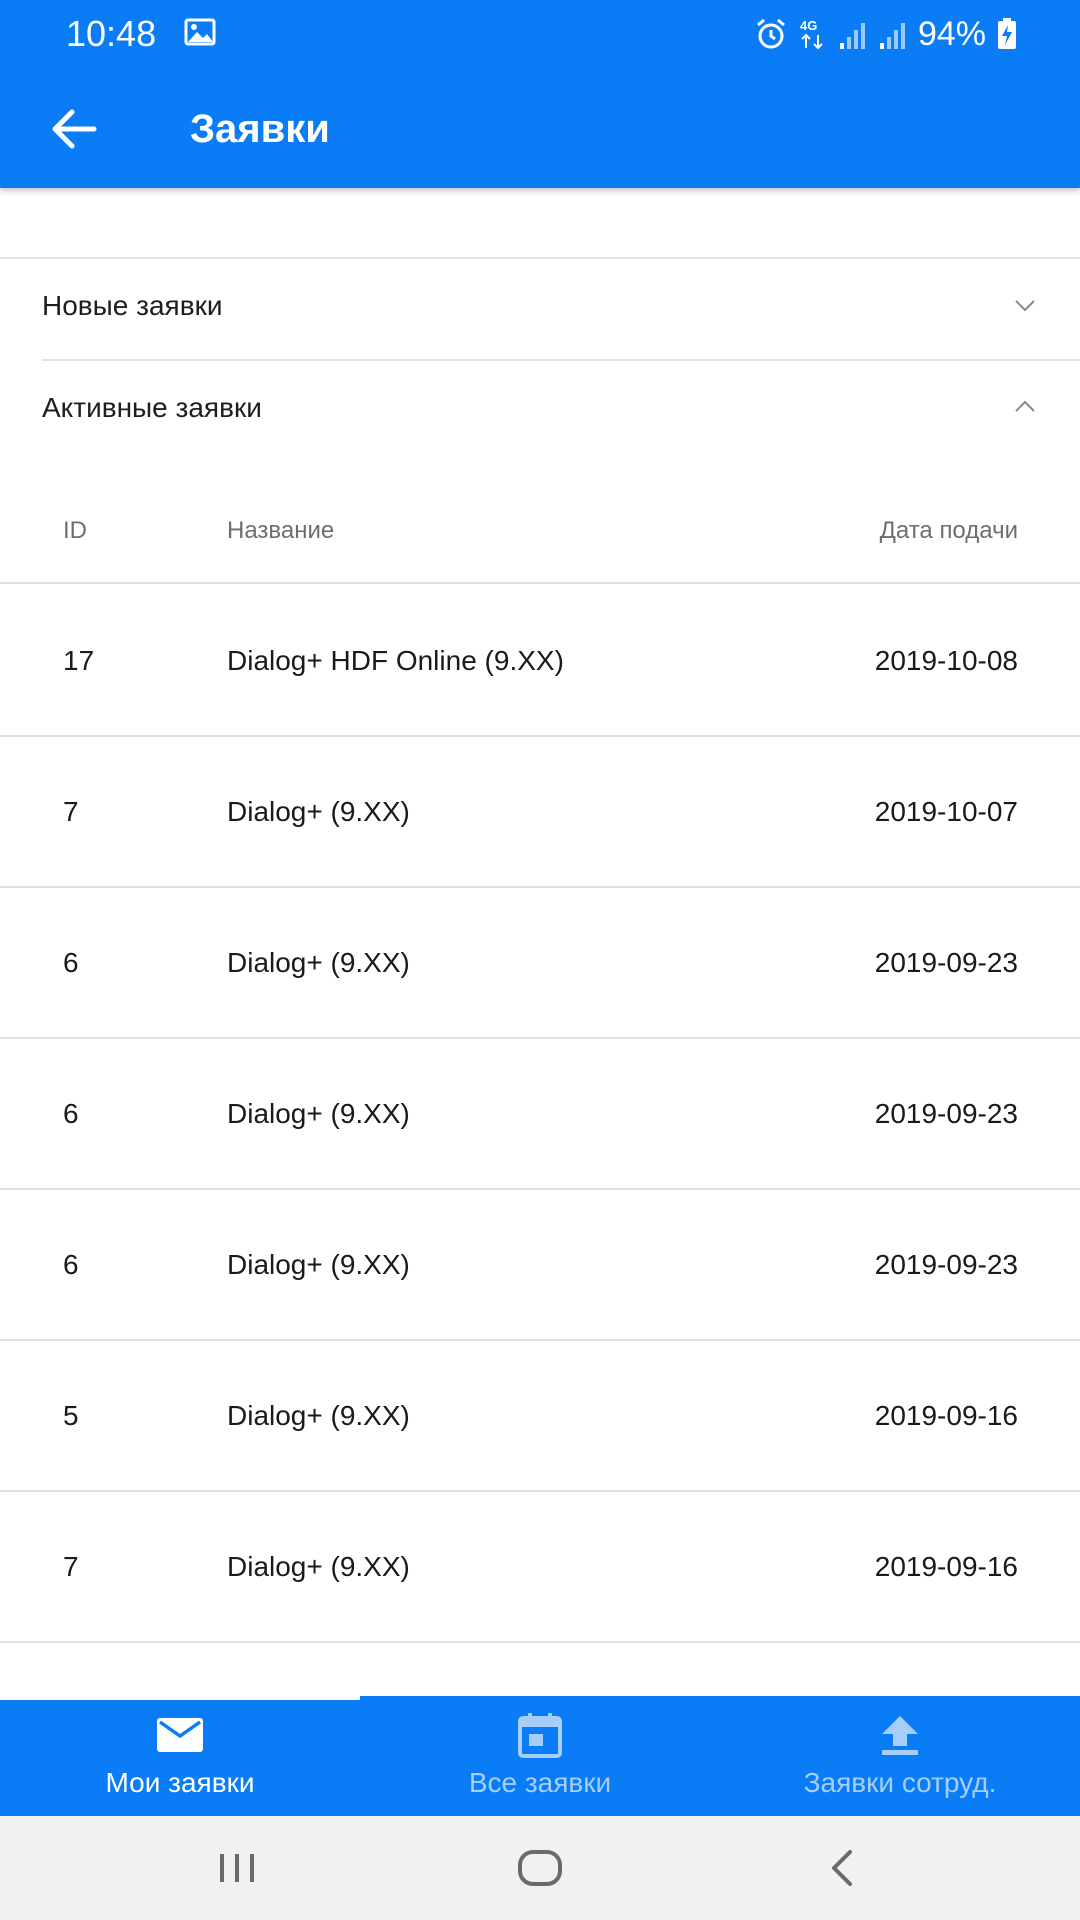 The height and width of the screenshot is (1920, 1080). I want to click on arrow-left-icon, so click(73, 129).